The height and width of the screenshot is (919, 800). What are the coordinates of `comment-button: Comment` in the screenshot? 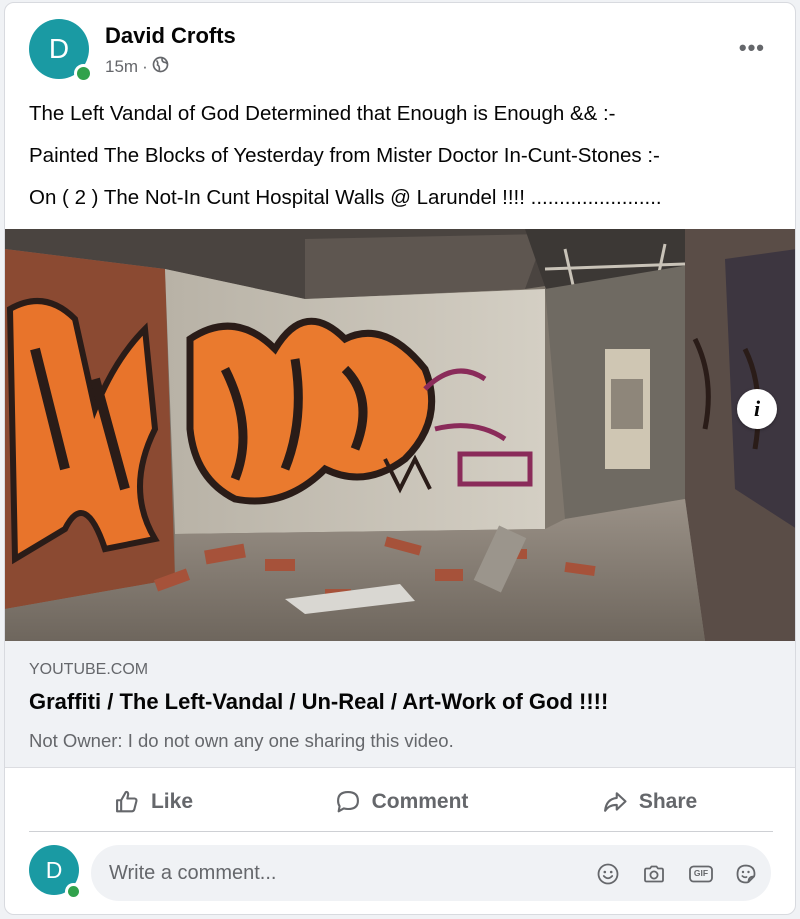 It's located at (401, 802).